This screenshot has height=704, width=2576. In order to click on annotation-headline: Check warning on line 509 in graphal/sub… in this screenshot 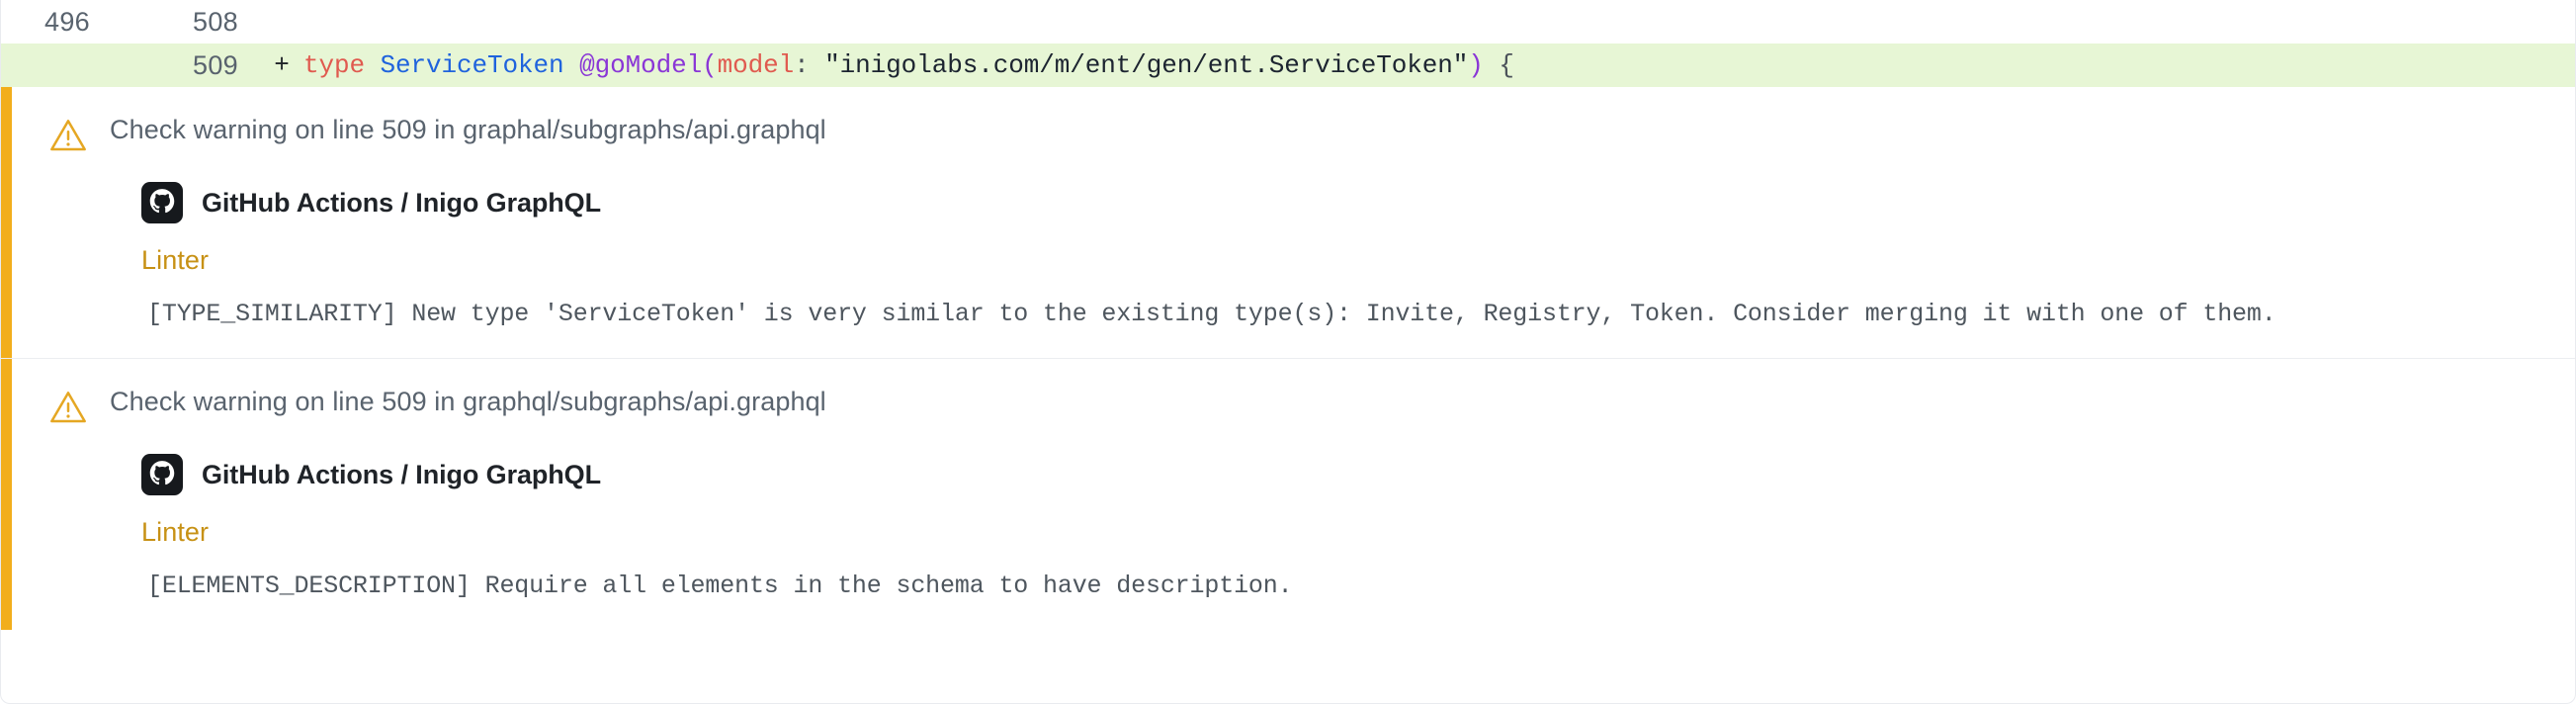, I will do `click(468, 130)`.